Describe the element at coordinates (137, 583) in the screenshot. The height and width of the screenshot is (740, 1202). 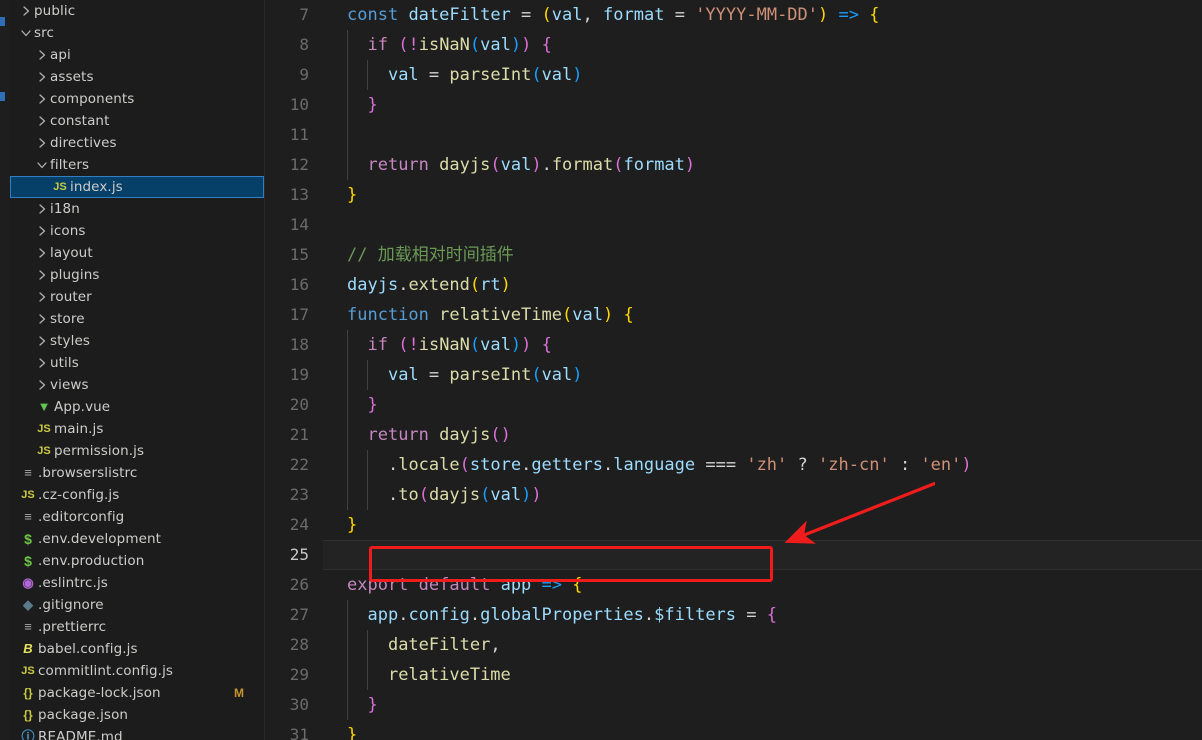
I see `tree-file-eslintrcjs: ◉ .eslintrc.js` at that location.